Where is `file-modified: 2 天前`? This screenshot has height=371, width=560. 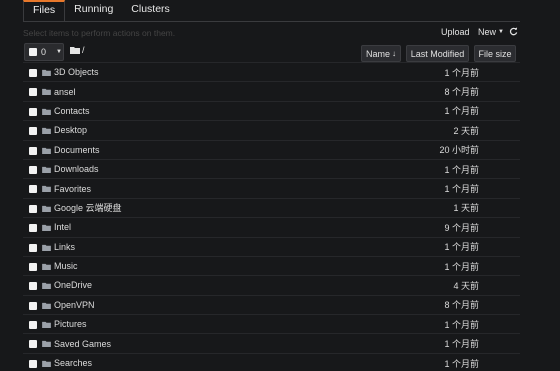 file-modified: 2 天前 is located at coordinates (466, 130).